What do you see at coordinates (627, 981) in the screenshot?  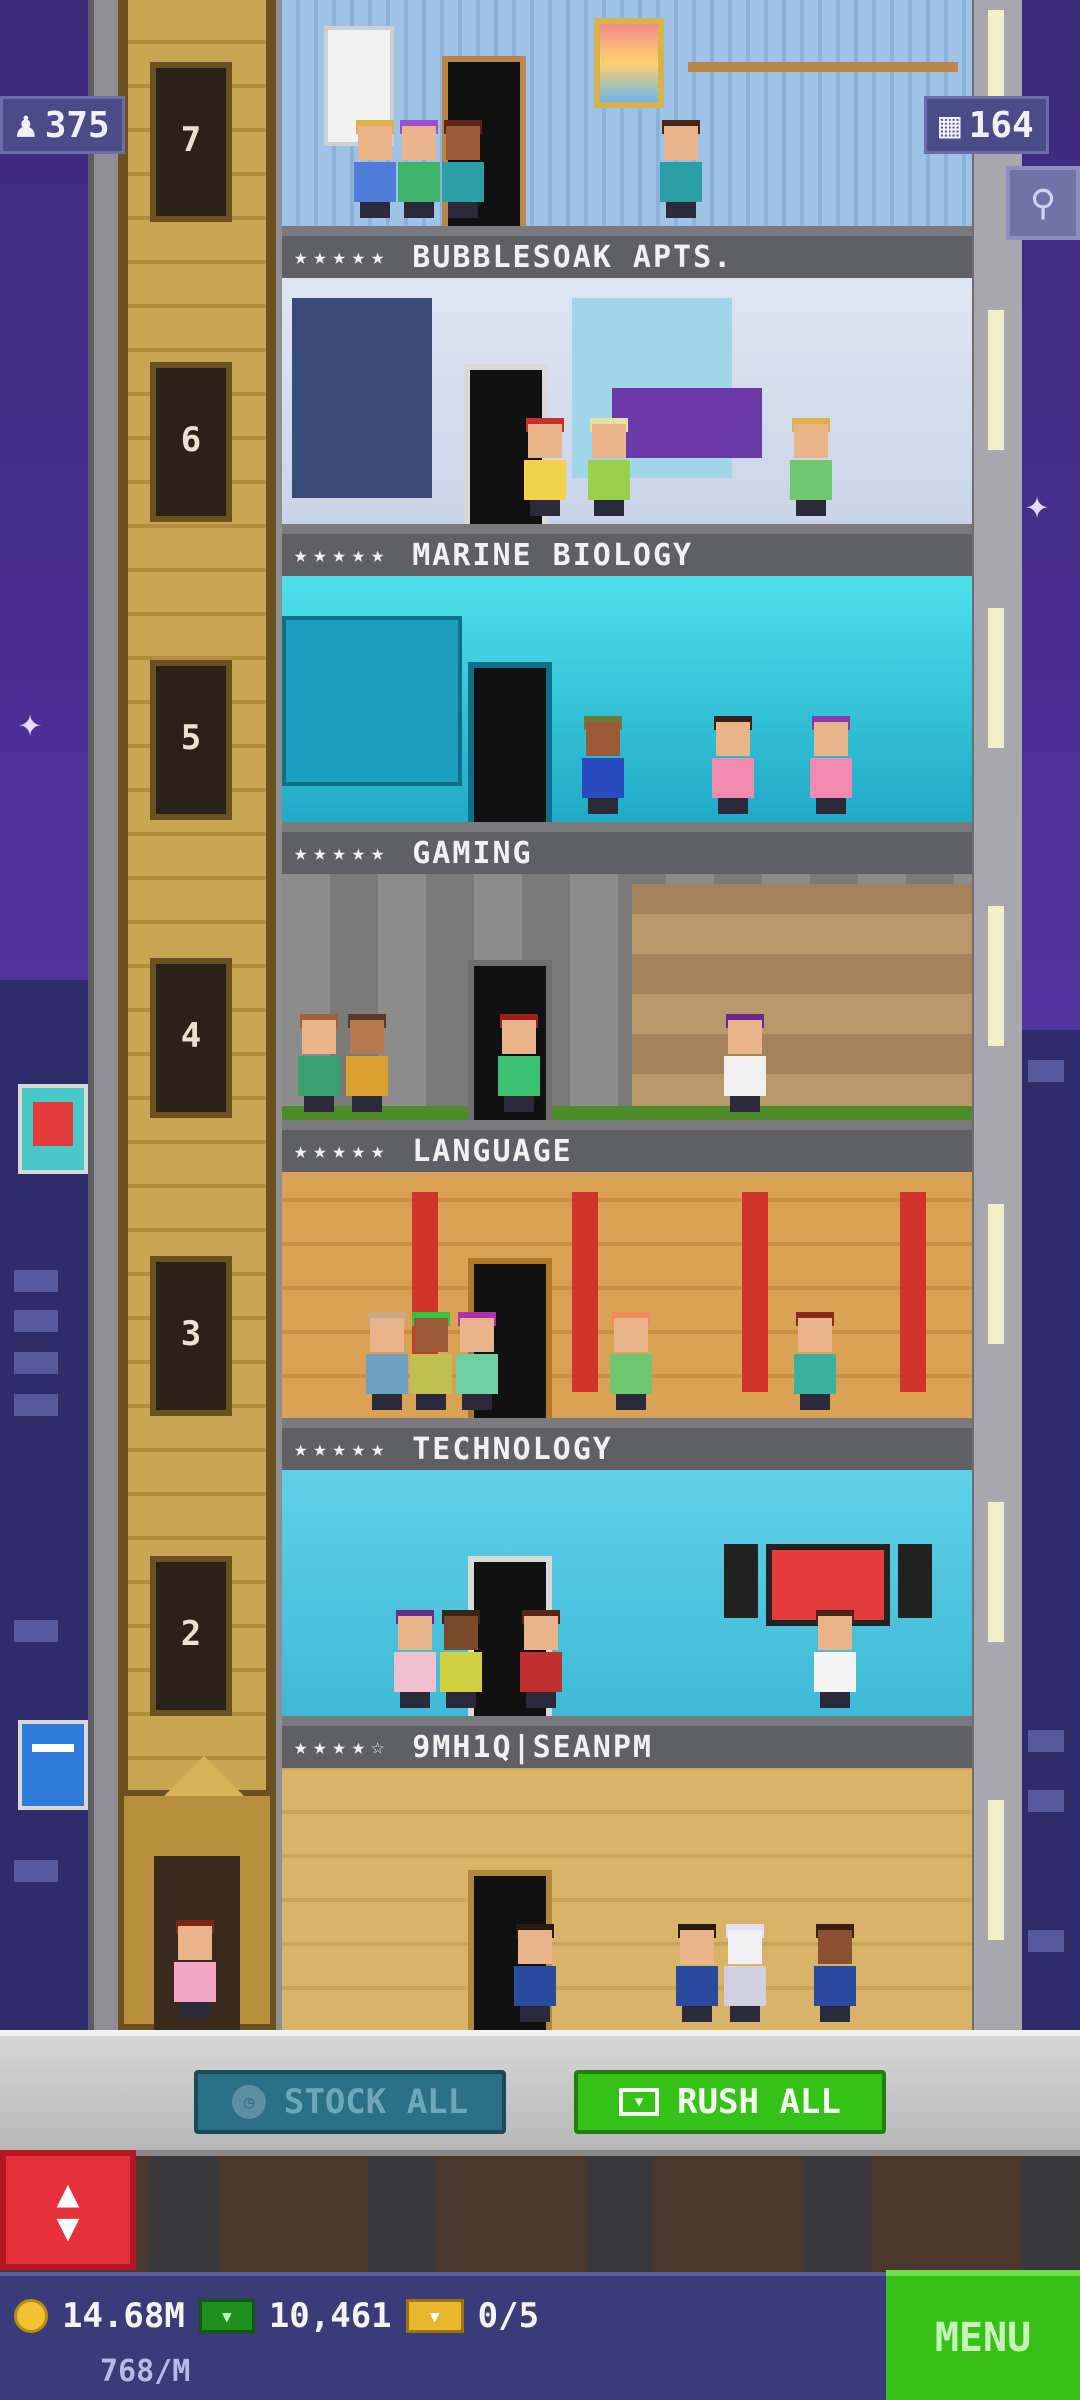 I see `floor-4-gaming: ★★★★★ GAMING` at bounding box center [627, 981].